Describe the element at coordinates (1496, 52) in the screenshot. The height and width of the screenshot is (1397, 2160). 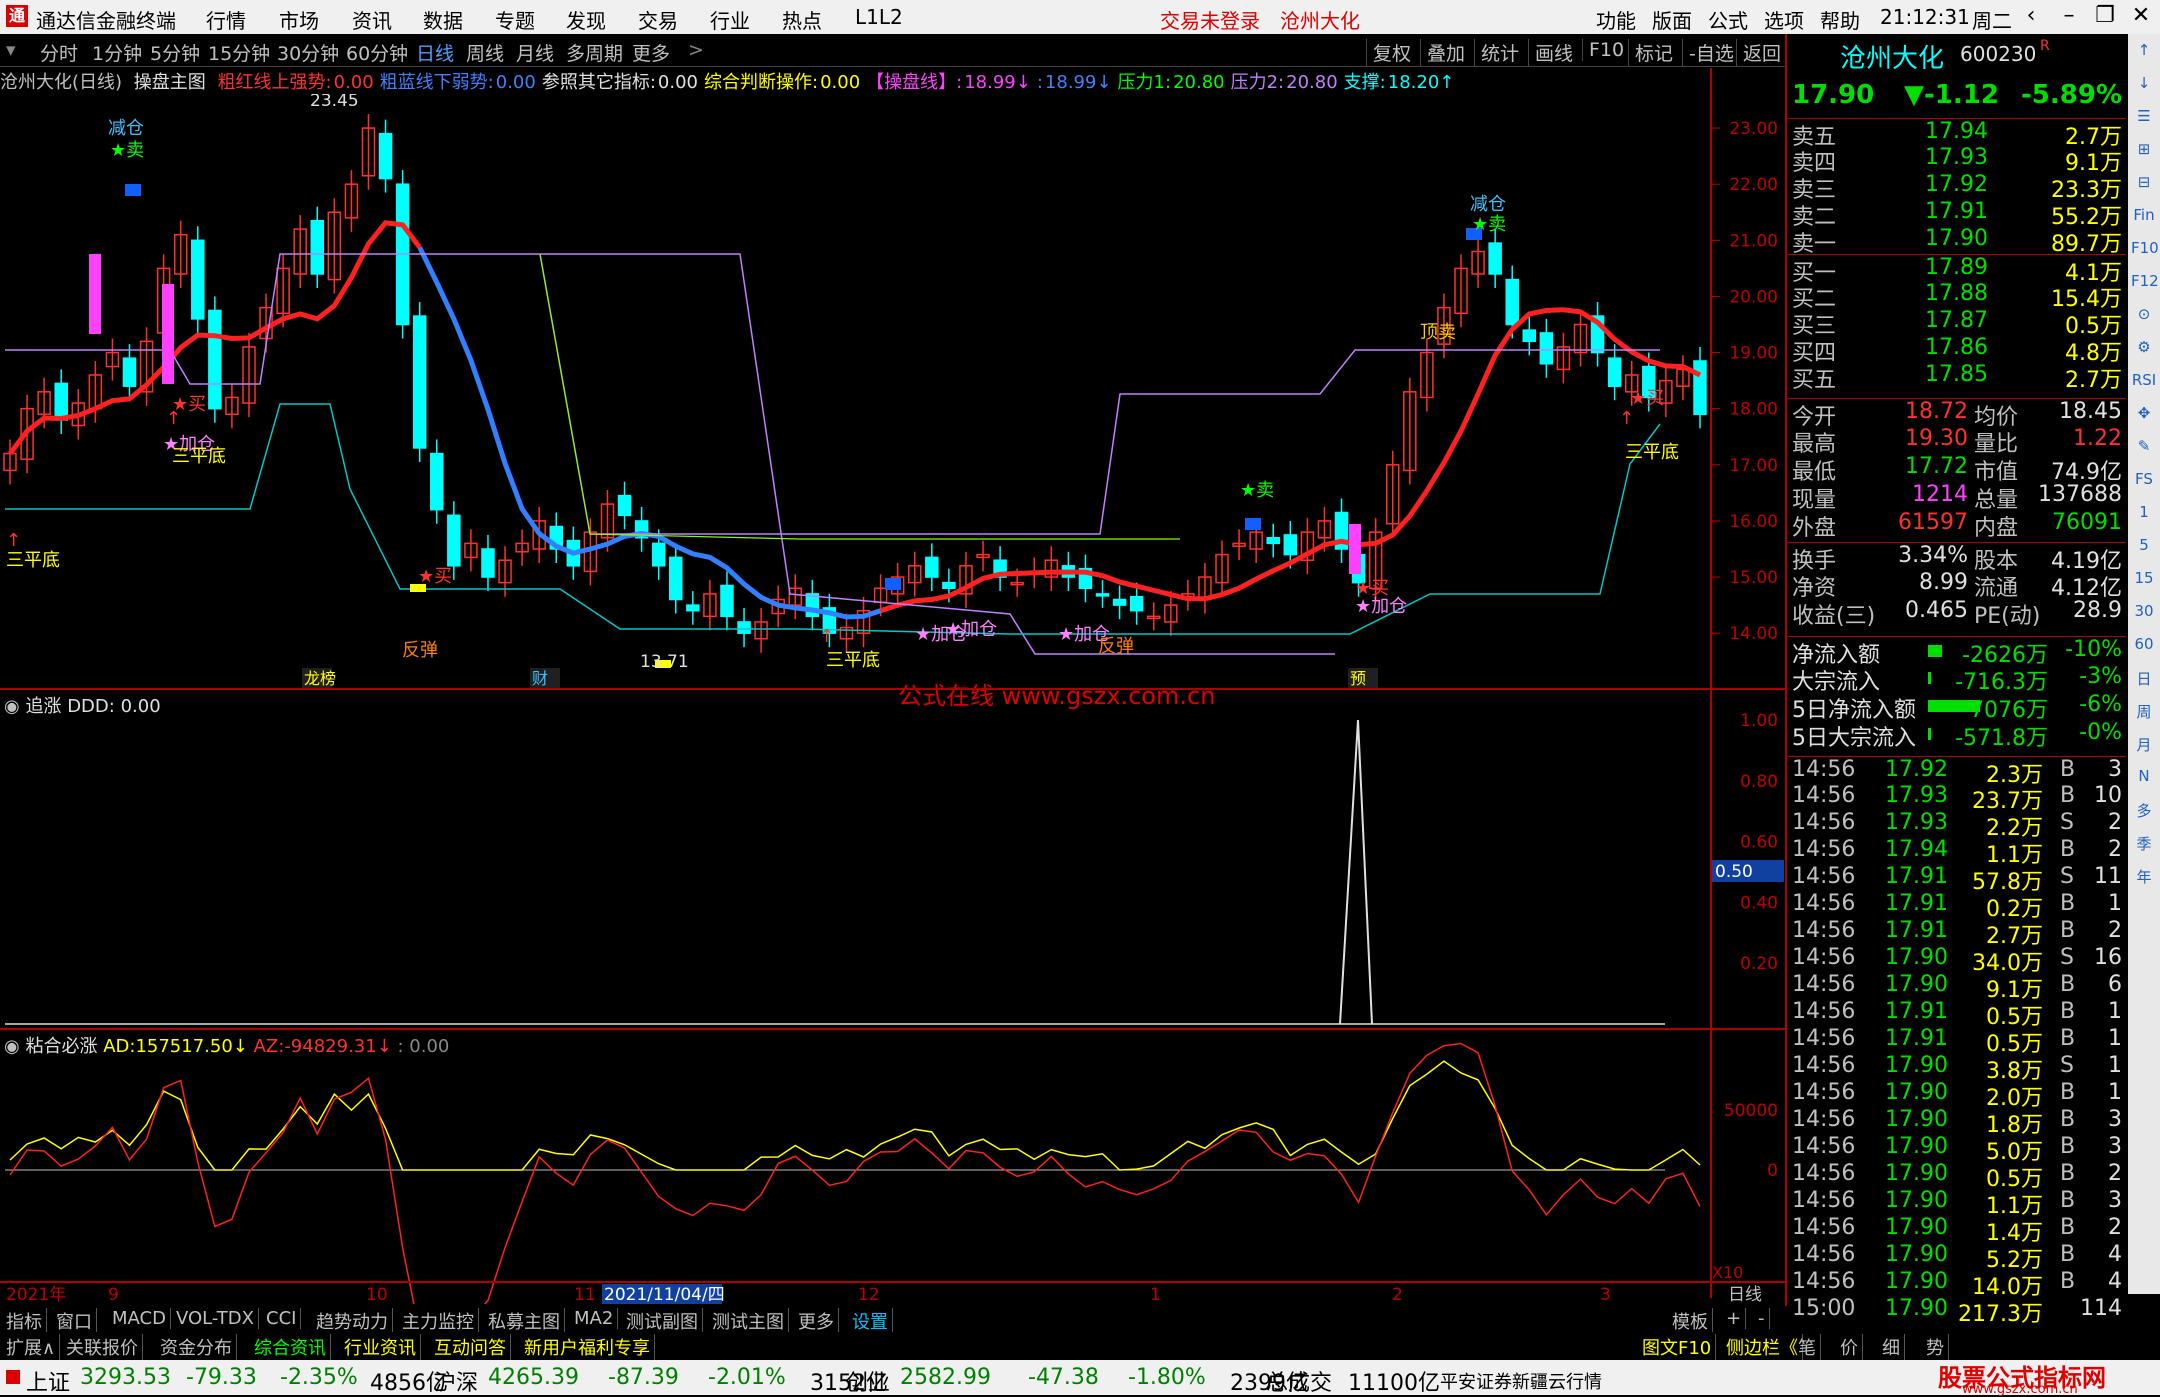
I see `btn-tongji: 统计` at that location.